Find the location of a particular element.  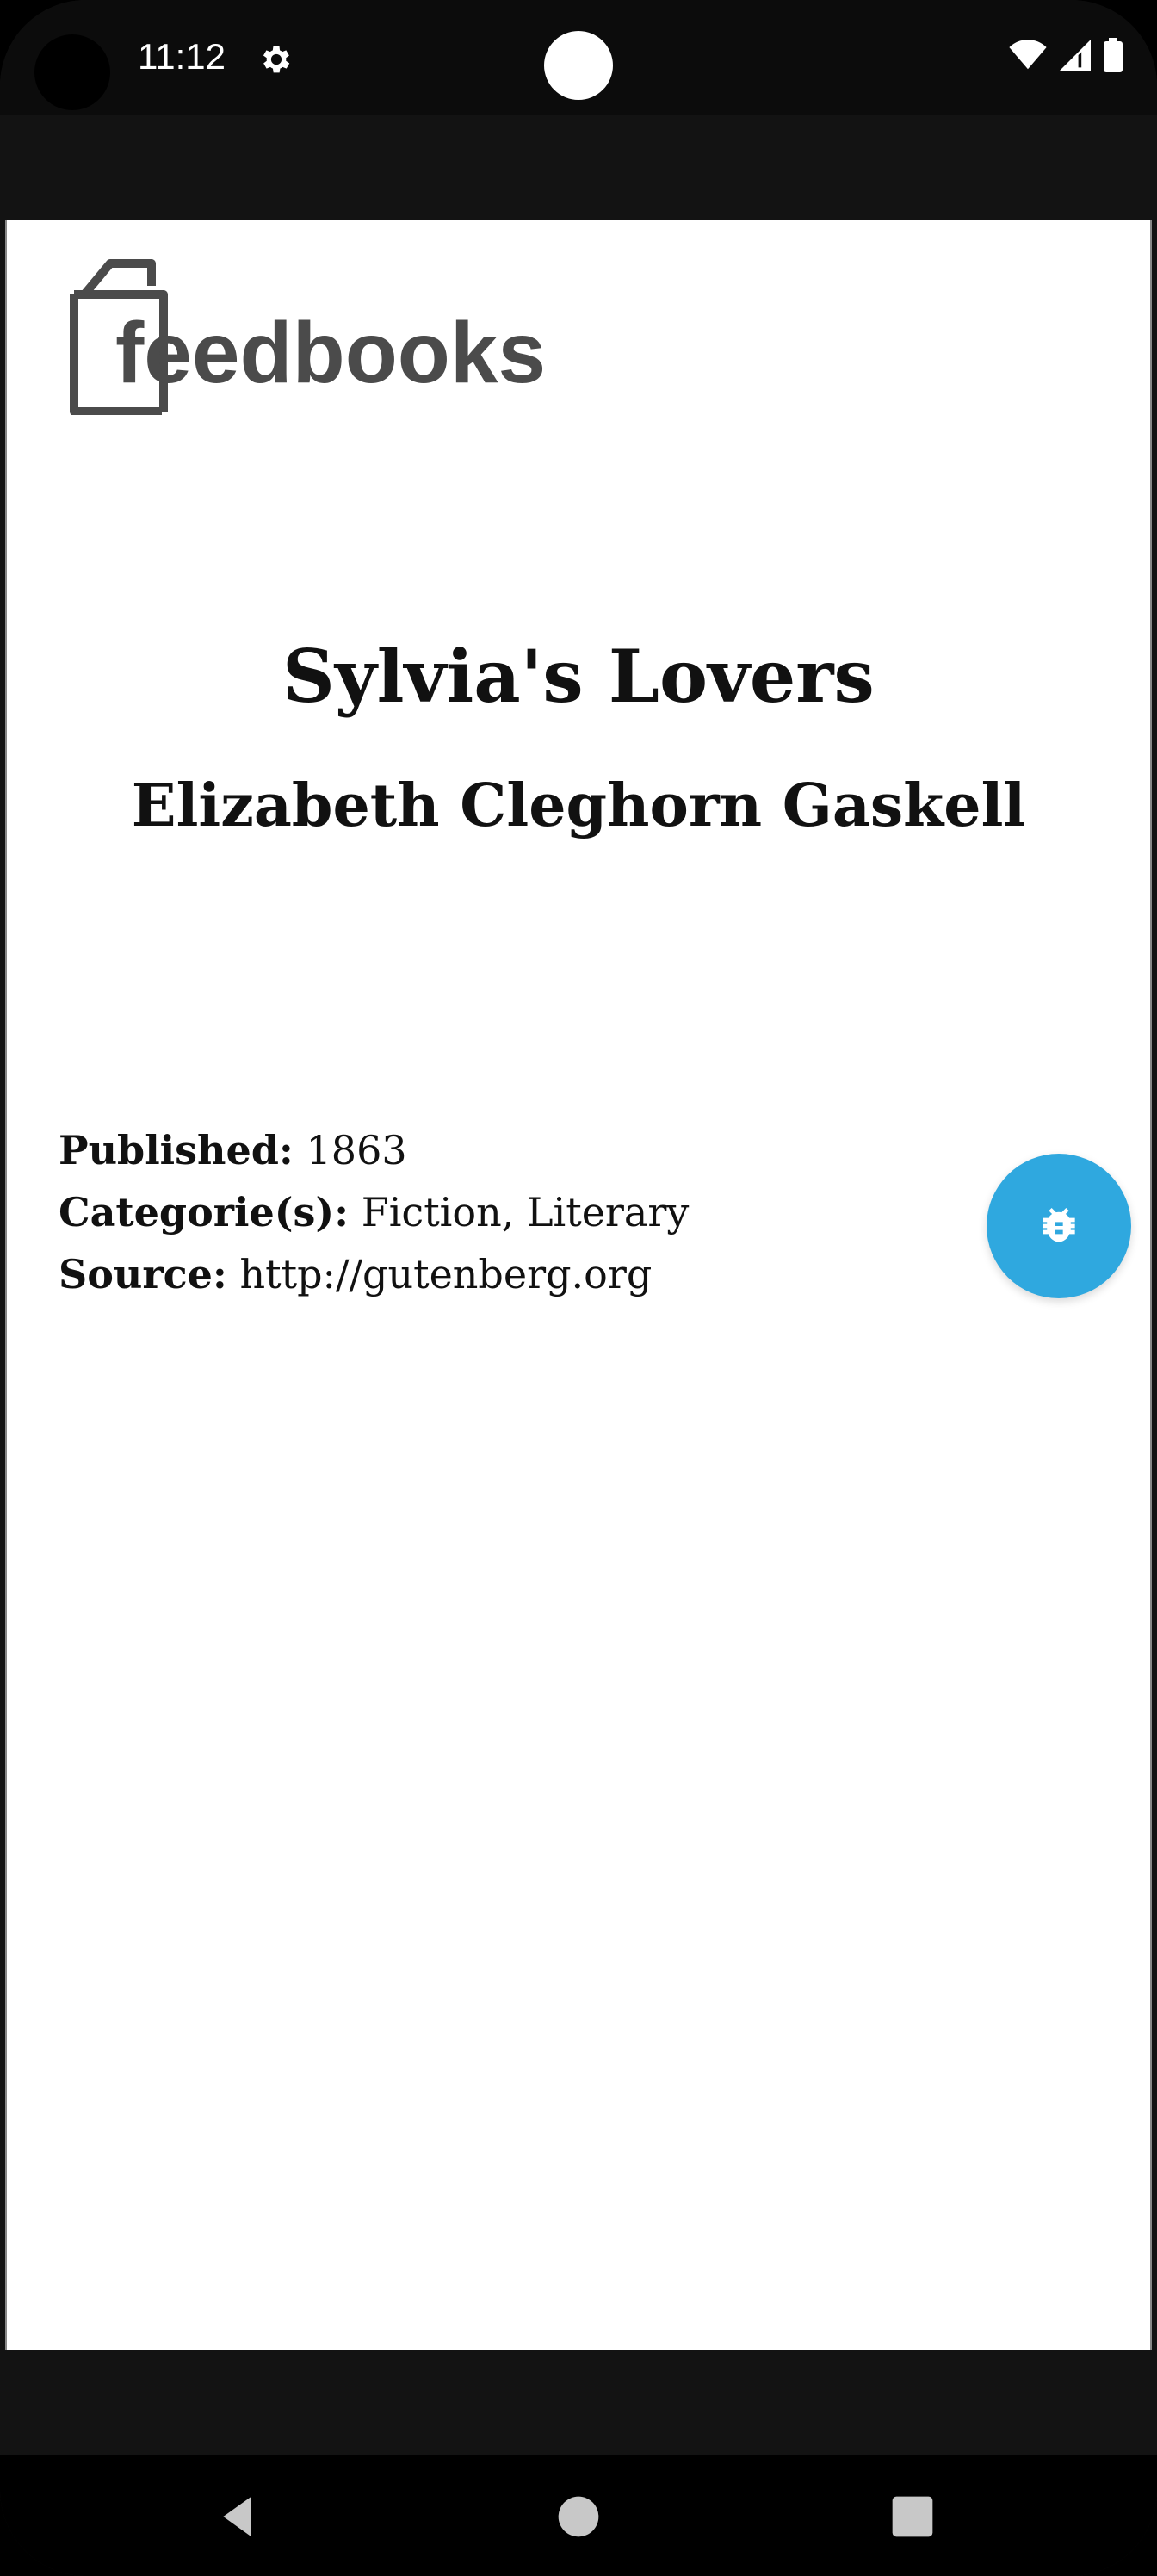

book-title: Sylvia's Lovers is located at coordinates (579, 677).